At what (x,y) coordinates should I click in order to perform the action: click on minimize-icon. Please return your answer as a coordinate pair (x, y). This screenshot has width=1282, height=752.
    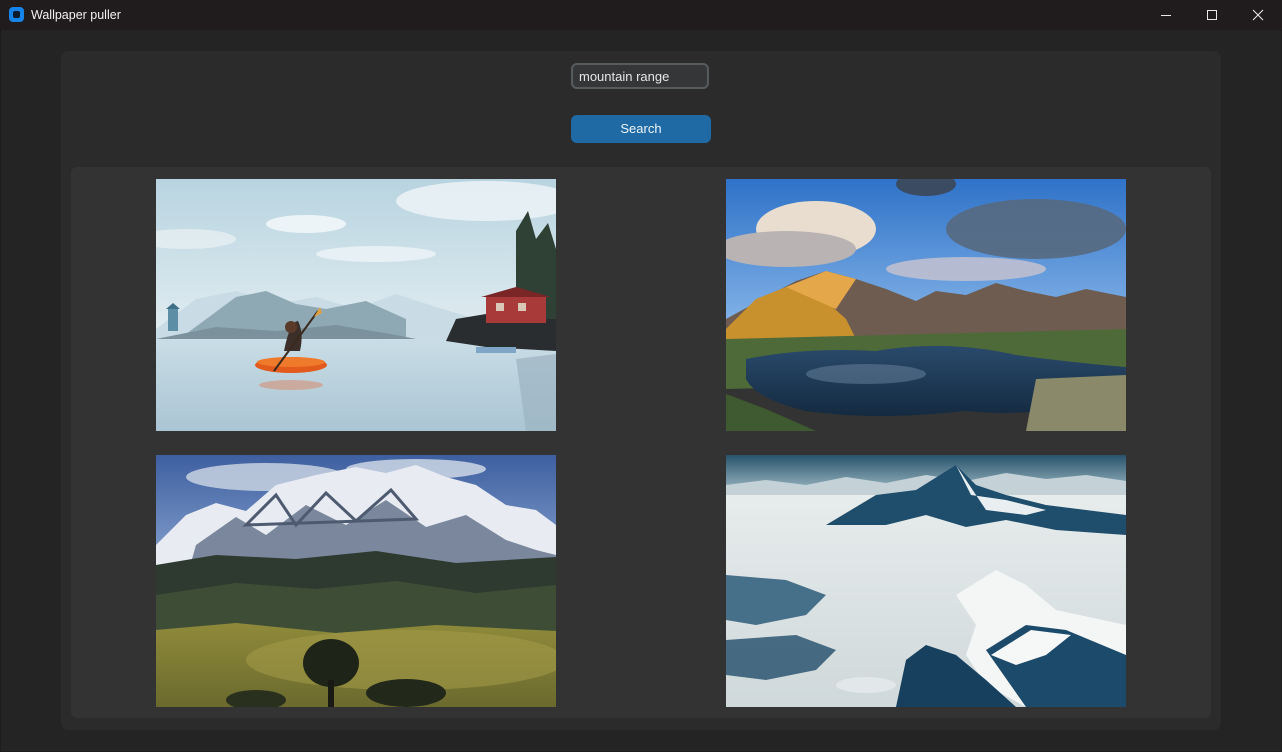
    Looking at the image, I should click on (1166, 15).